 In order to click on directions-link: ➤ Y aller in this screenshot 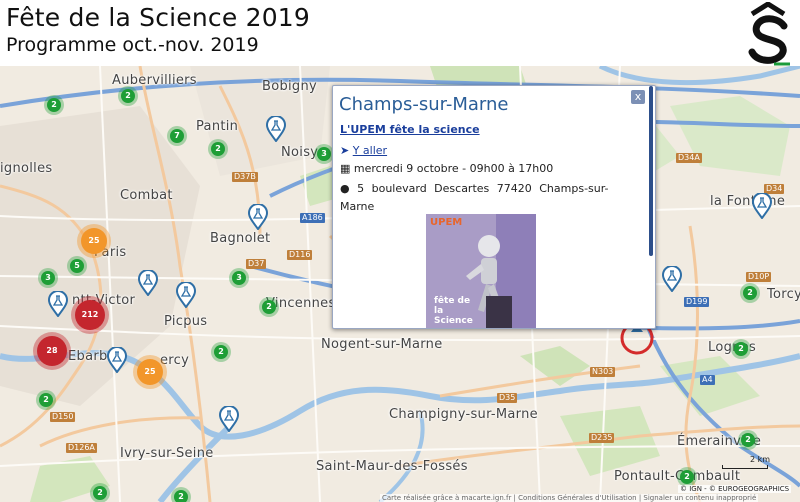, I will do `click(363, 150)`.